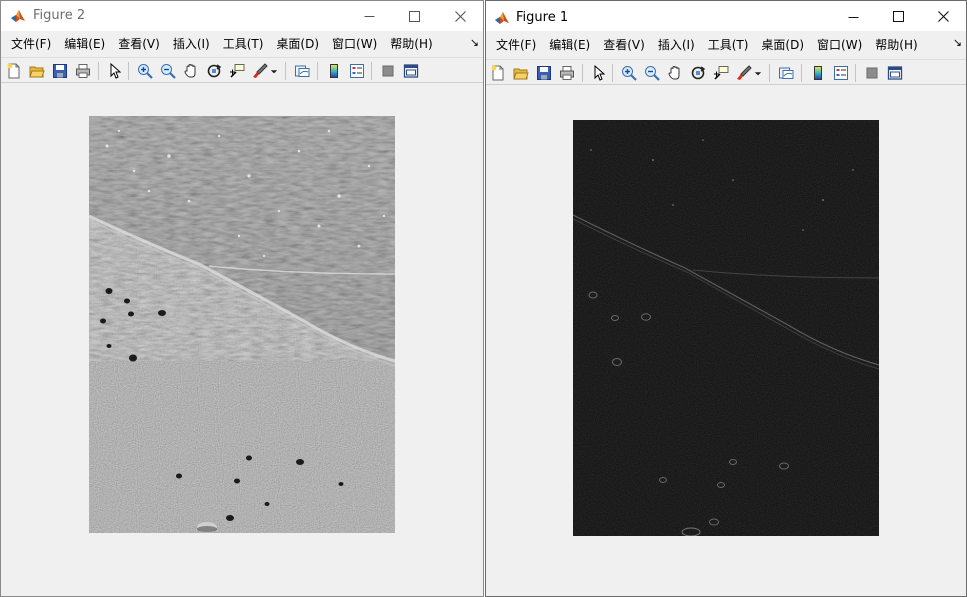  Describe the element at coordinates (242, 16) in the screenshot. I see `title-bar: Figure 2` at that location.